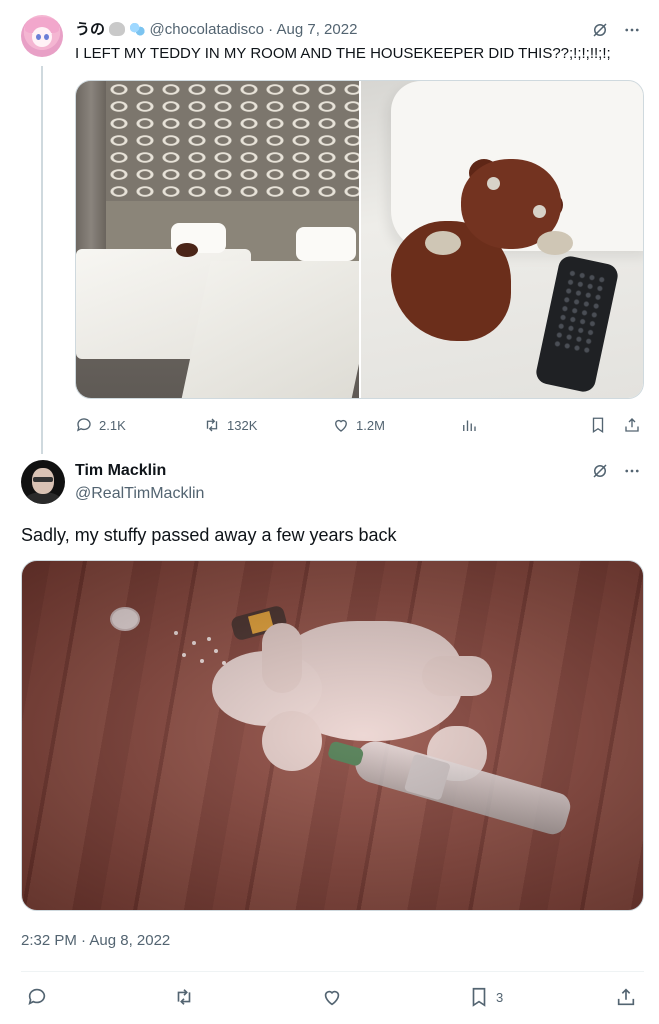 The height and width of the screenshot is (1024, 659). I want to click on tweet-actions: 2.1K 132K 1.2M, so click(359, 425).